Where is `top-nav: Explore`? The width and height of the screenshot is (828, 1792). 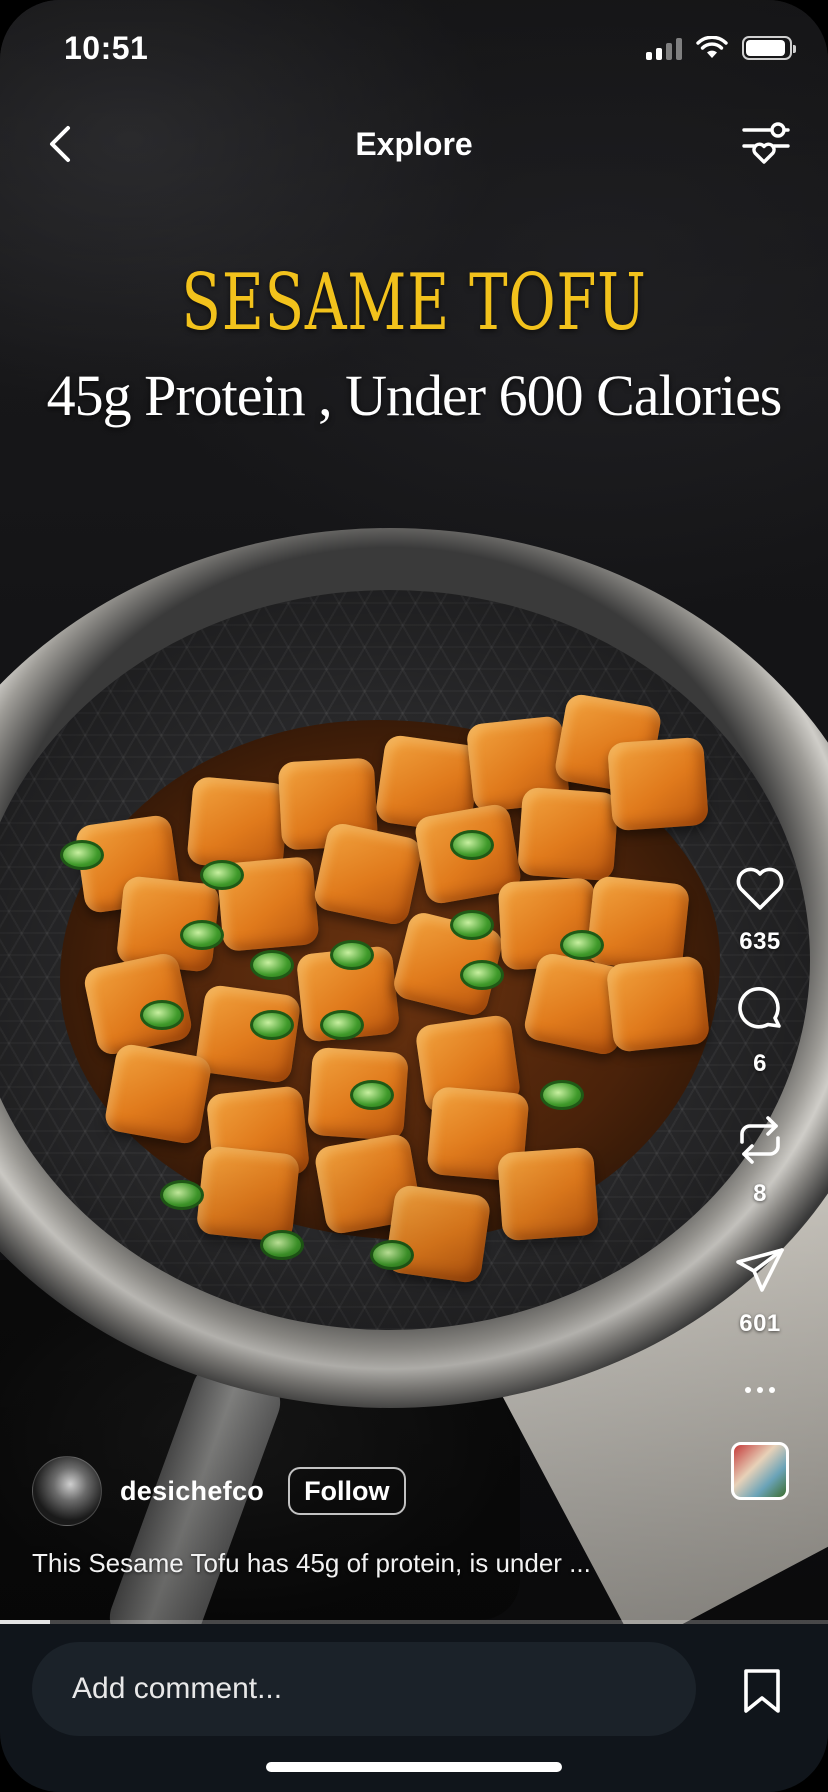
top-nav: Explore is located at coordinates (414, 146).